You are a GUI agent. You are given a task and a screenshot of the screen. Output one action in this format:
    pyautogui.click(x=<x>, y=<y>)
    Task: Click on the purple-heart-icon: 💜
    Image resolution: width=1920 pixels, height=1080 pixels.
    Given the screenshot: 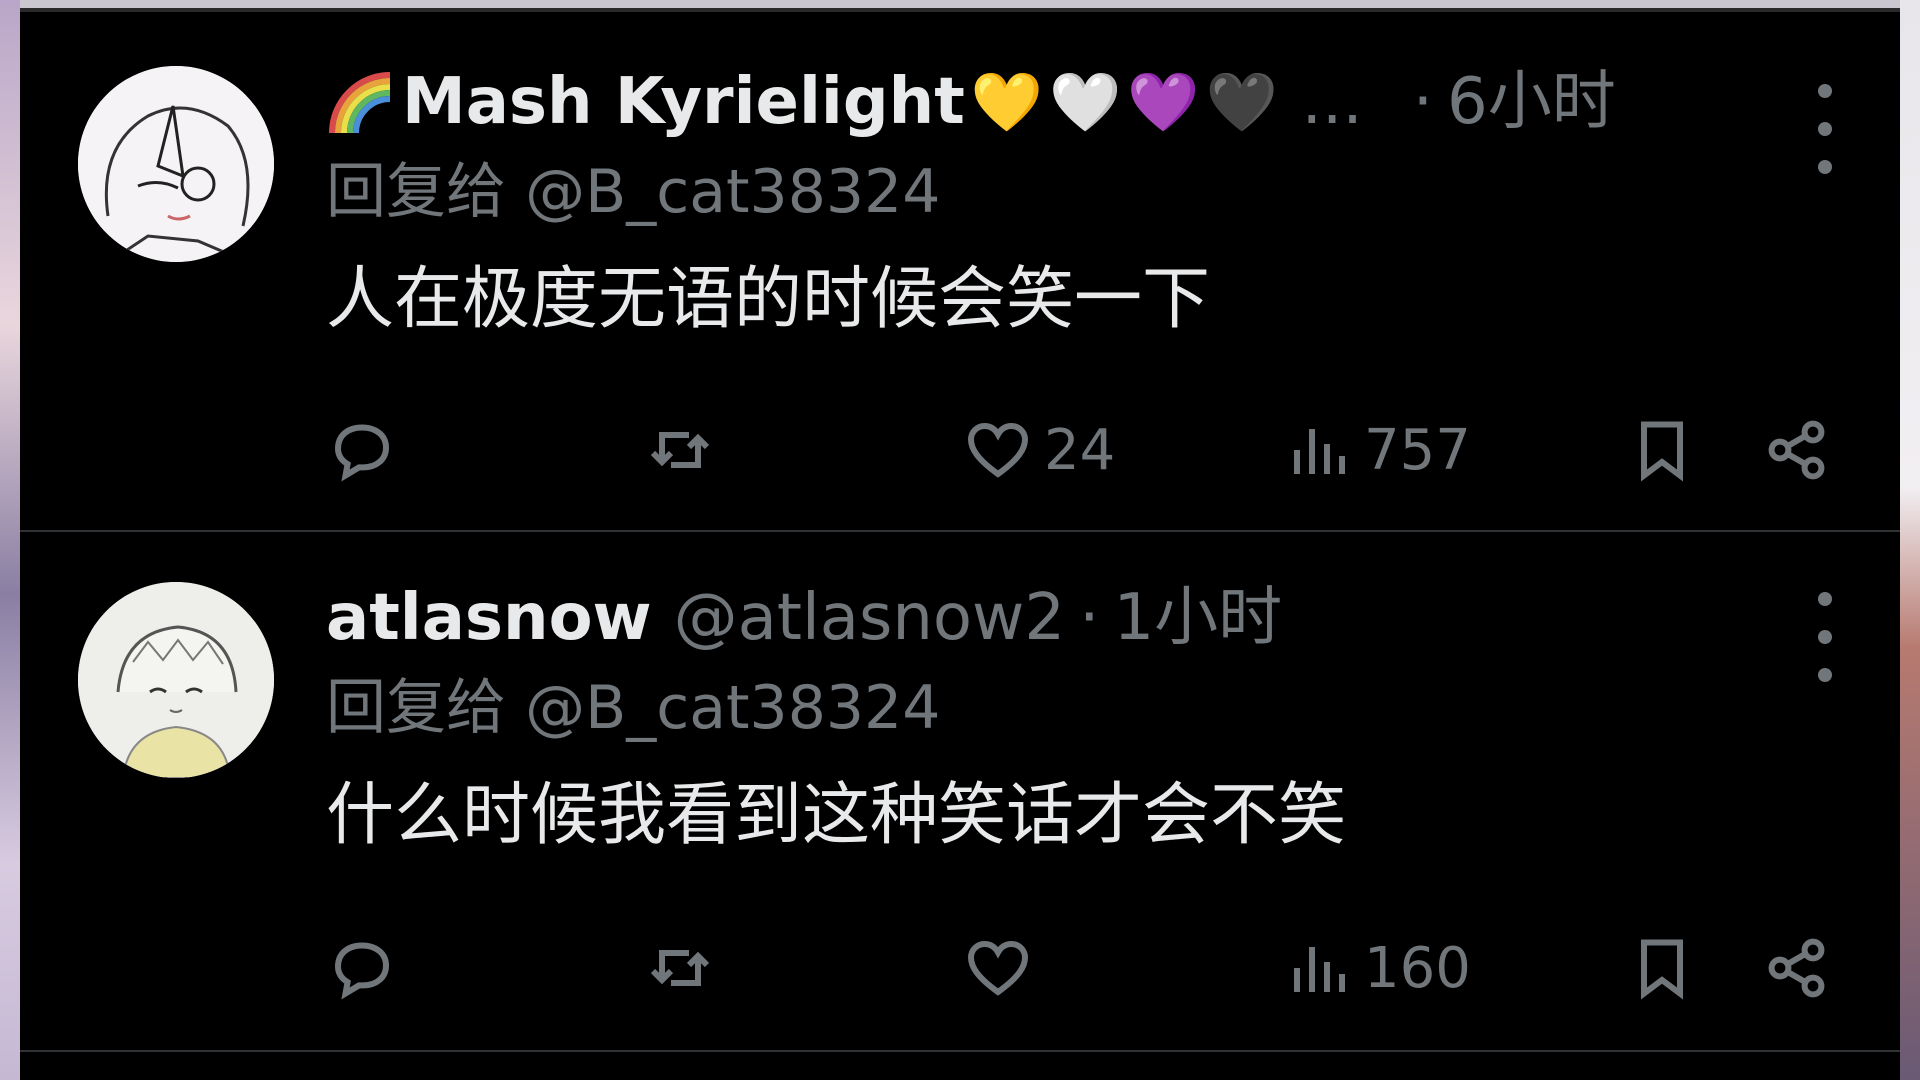 What is the action you would take?
    pyautogui.click(x=1163, y=102)
    